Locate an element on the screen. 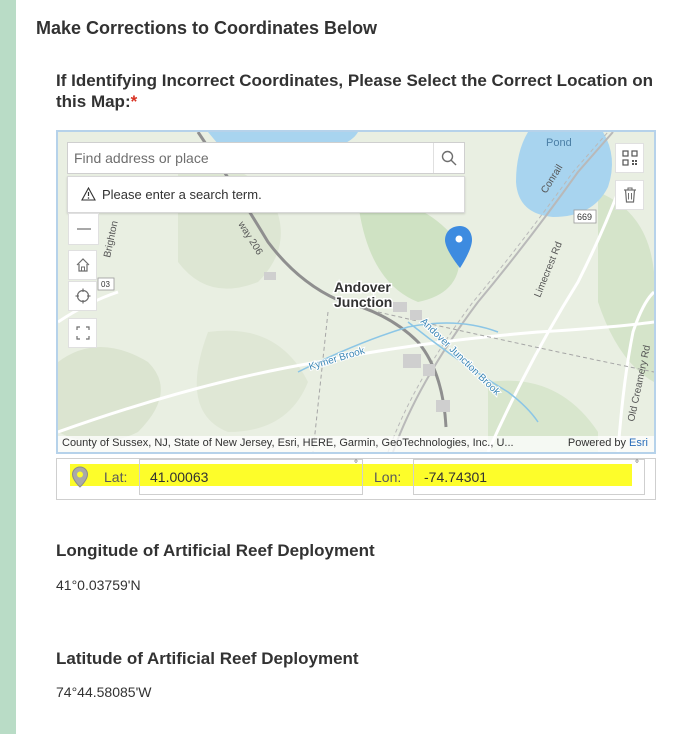 This screenshot has width=692, height=734. lon-degree-symbol: ° is located at coordinates (637, 464).